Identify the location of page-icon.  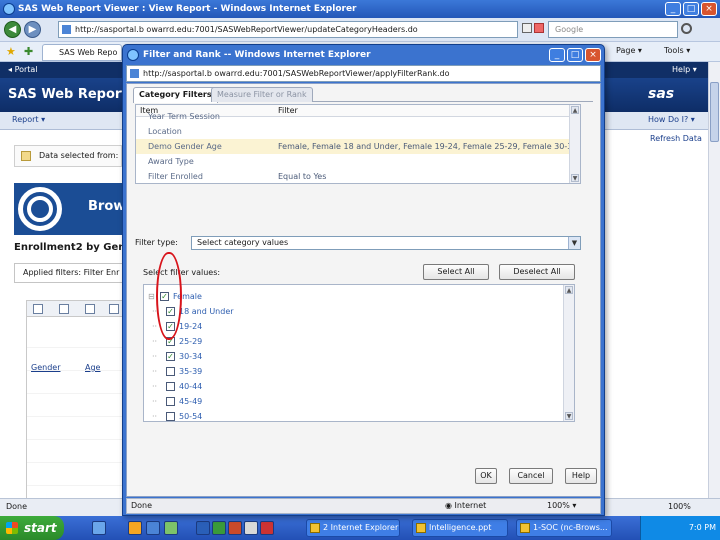
(134, 73).